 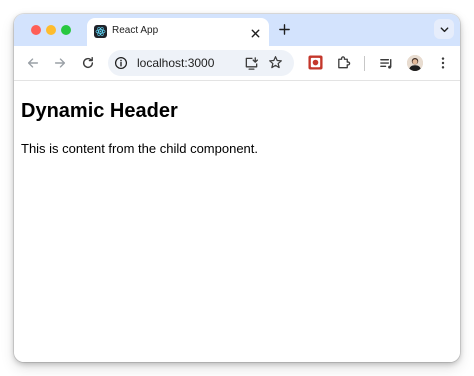 What do you see at coordinates (284, 29) in the screenshot?
I see `plus-icon` at bounding box center [284, 29].